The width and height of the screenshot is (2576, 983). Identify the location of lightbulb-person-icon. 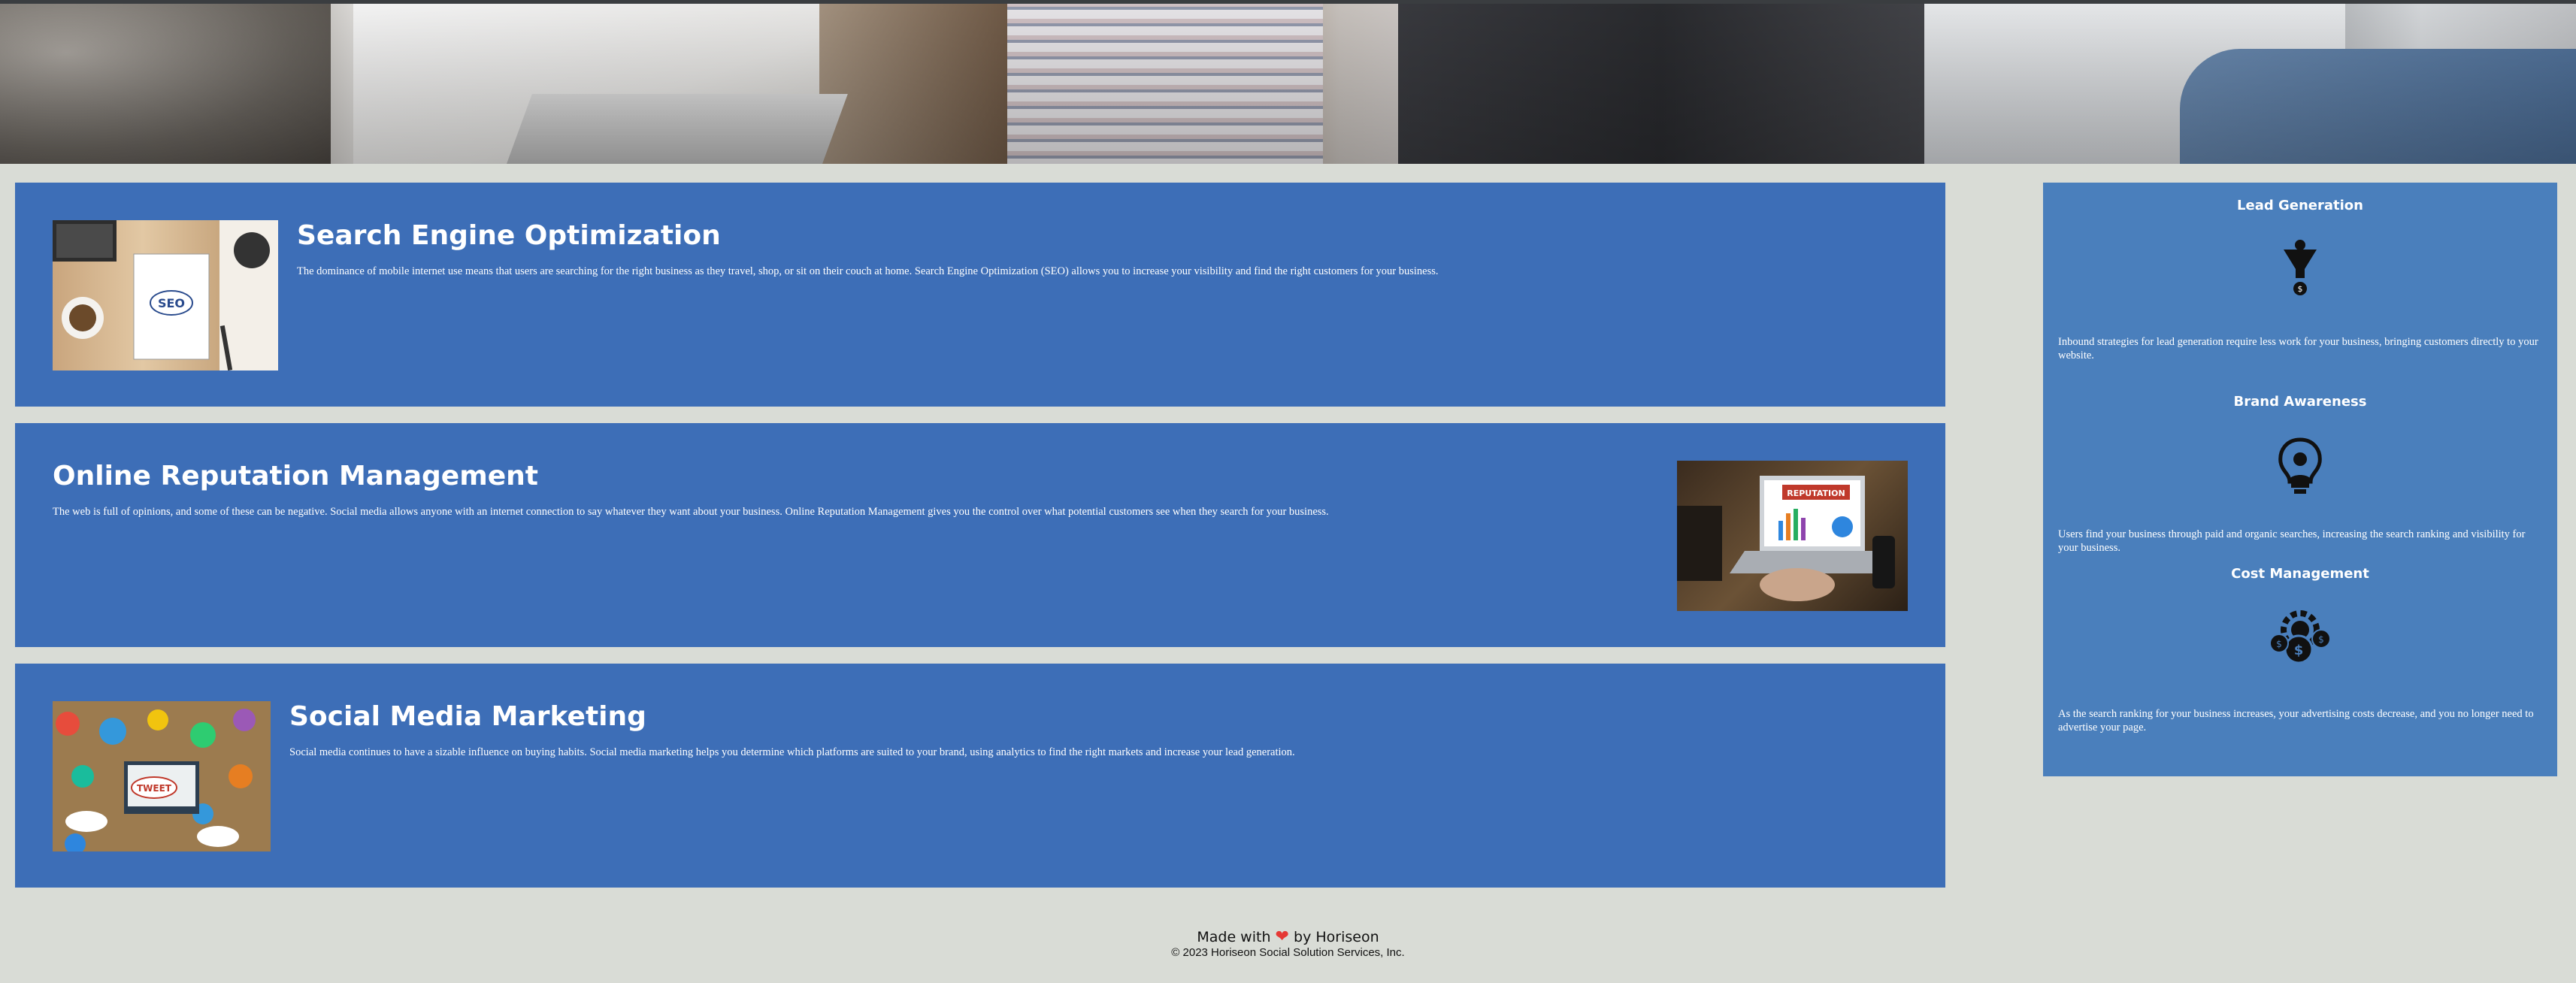
(2300, 465).